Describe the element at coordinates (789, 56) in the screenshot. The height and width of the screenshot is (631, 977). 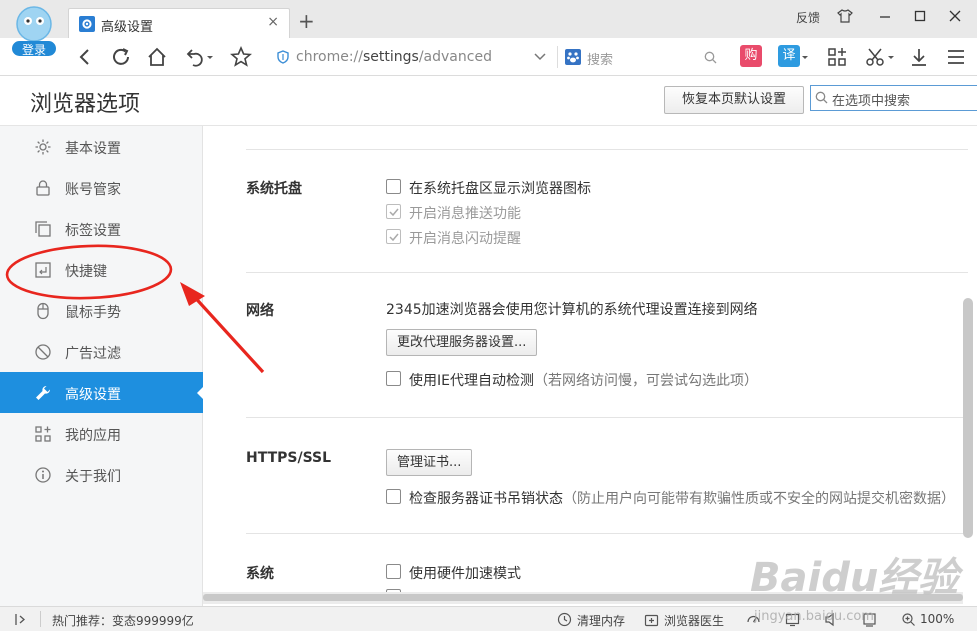
I see `translate-icon: 译` at that location.